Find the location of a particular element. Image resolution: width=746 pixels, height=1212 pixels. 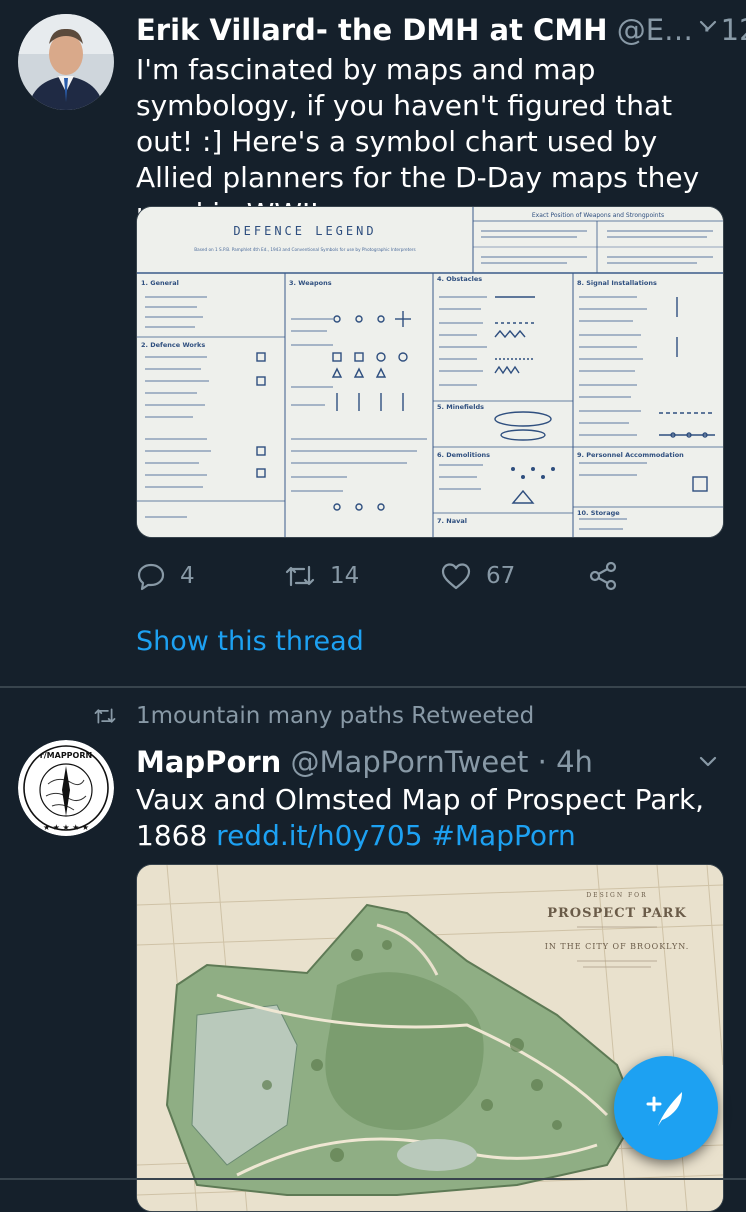

tweet-divider is located at coordinates (373, 687).